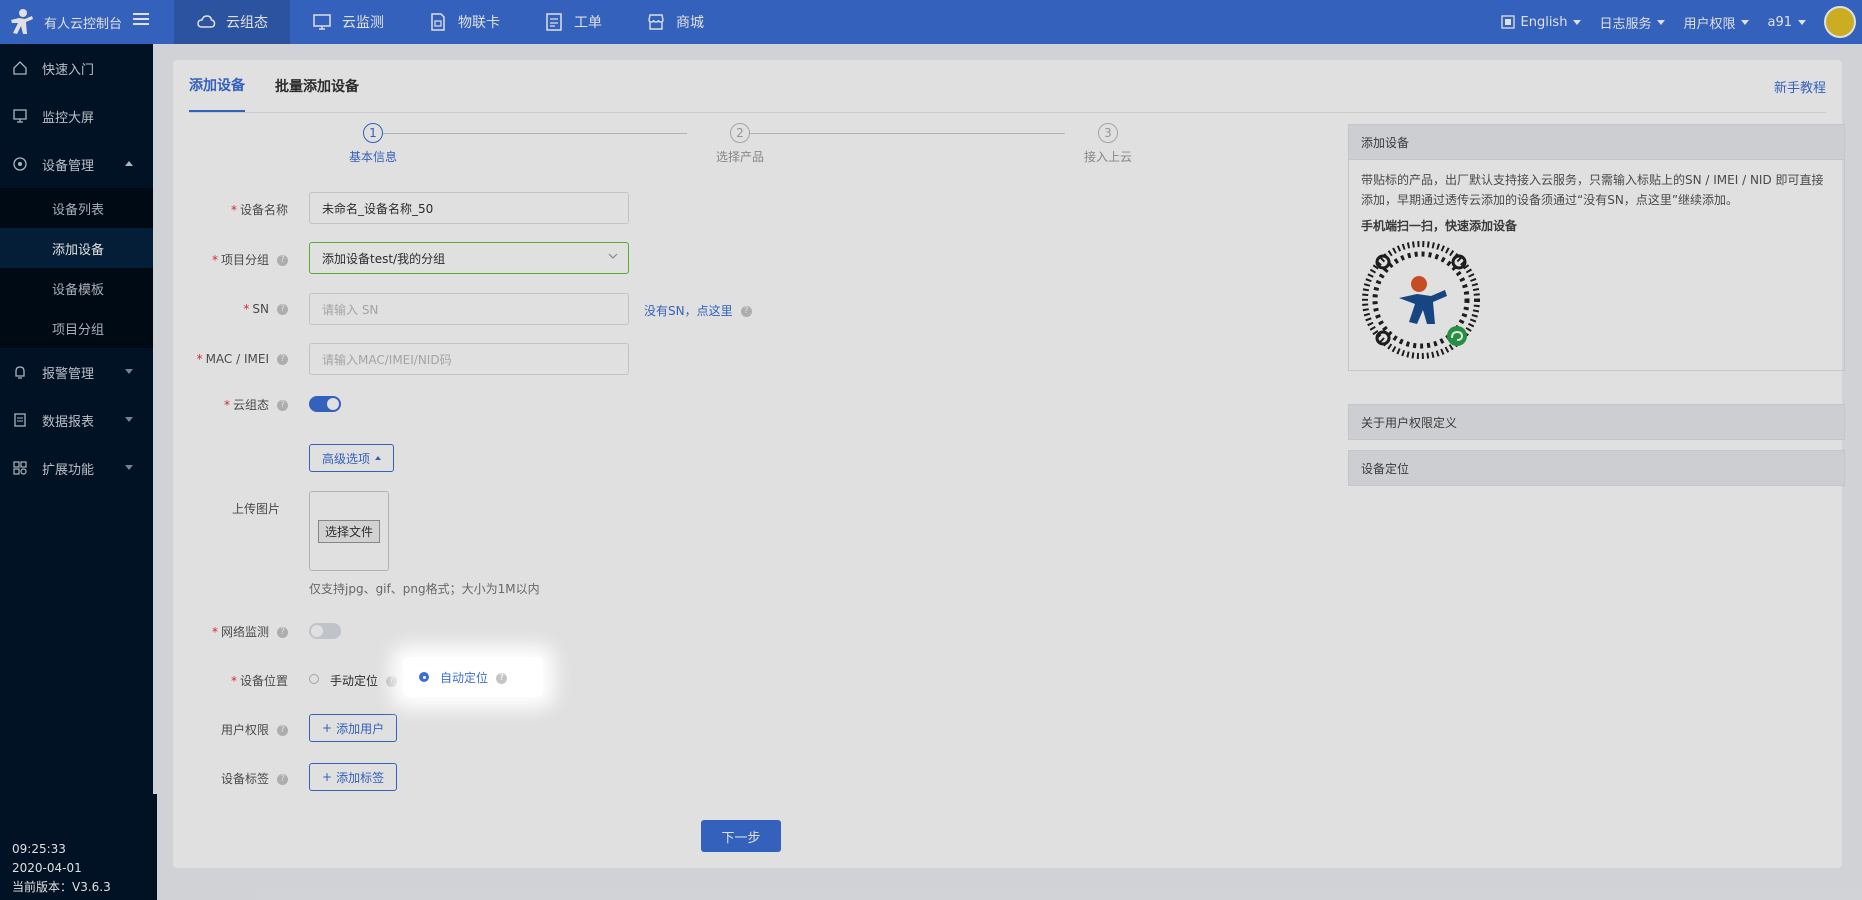 This screenshot has width=1862, height=900. I want to click on sidebar-item-device-management: 设备管理, so click(76, 164).